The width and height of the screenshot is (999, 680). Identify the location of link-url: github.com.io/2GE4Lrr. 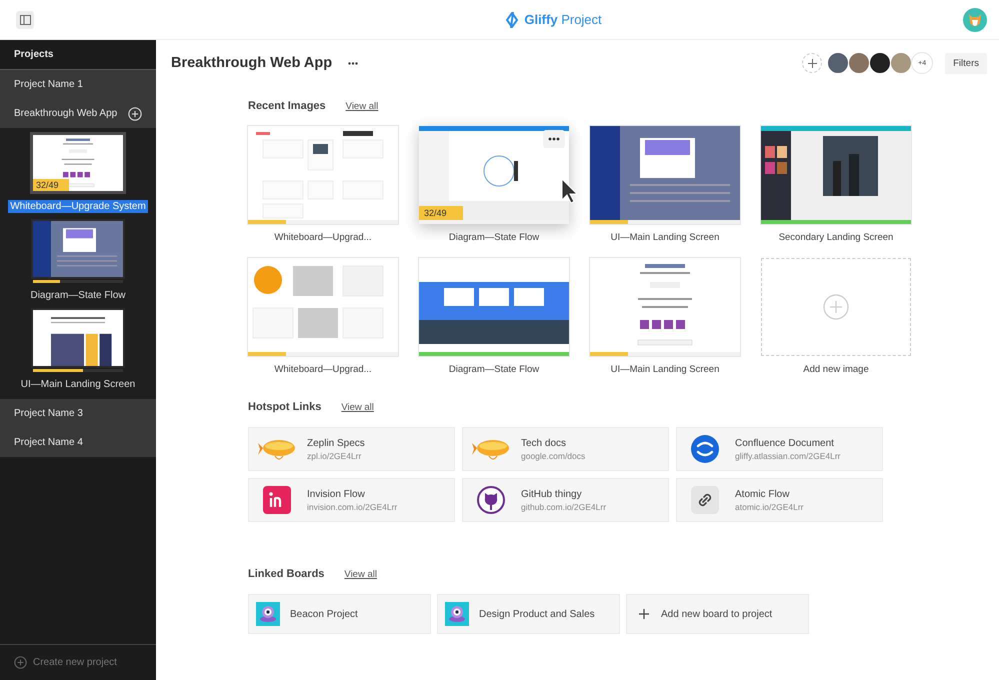
(563, 507).